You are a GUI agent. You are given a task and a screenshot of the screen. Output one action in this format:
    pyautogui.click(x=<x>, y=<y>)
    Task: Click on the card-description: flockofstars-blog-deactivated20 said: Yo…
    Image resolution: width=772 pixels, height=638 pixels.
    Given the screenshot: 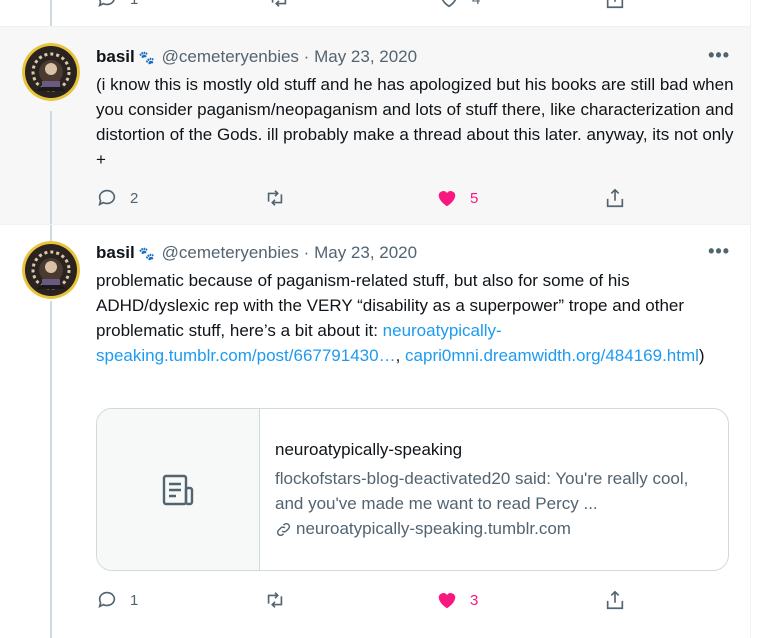 What is the action you would take?
    pyautogui.click(x=482, y=491)
    